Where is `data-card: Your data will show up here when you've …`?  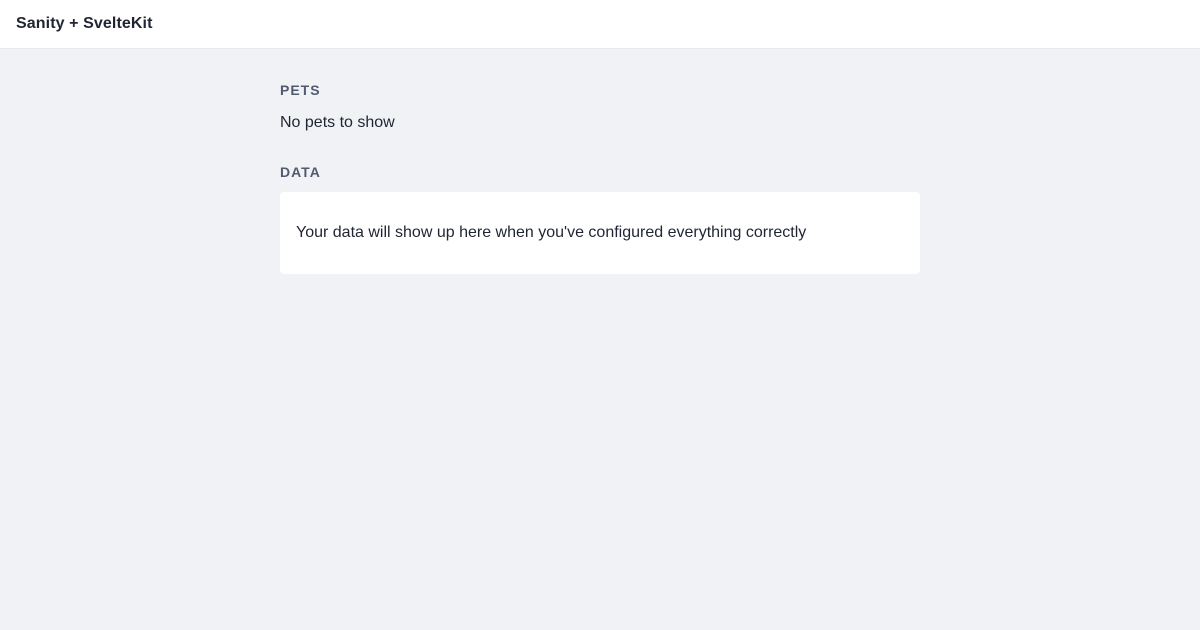 data-card: Your data will show up here when you've … is located at coordinates (600, 233).